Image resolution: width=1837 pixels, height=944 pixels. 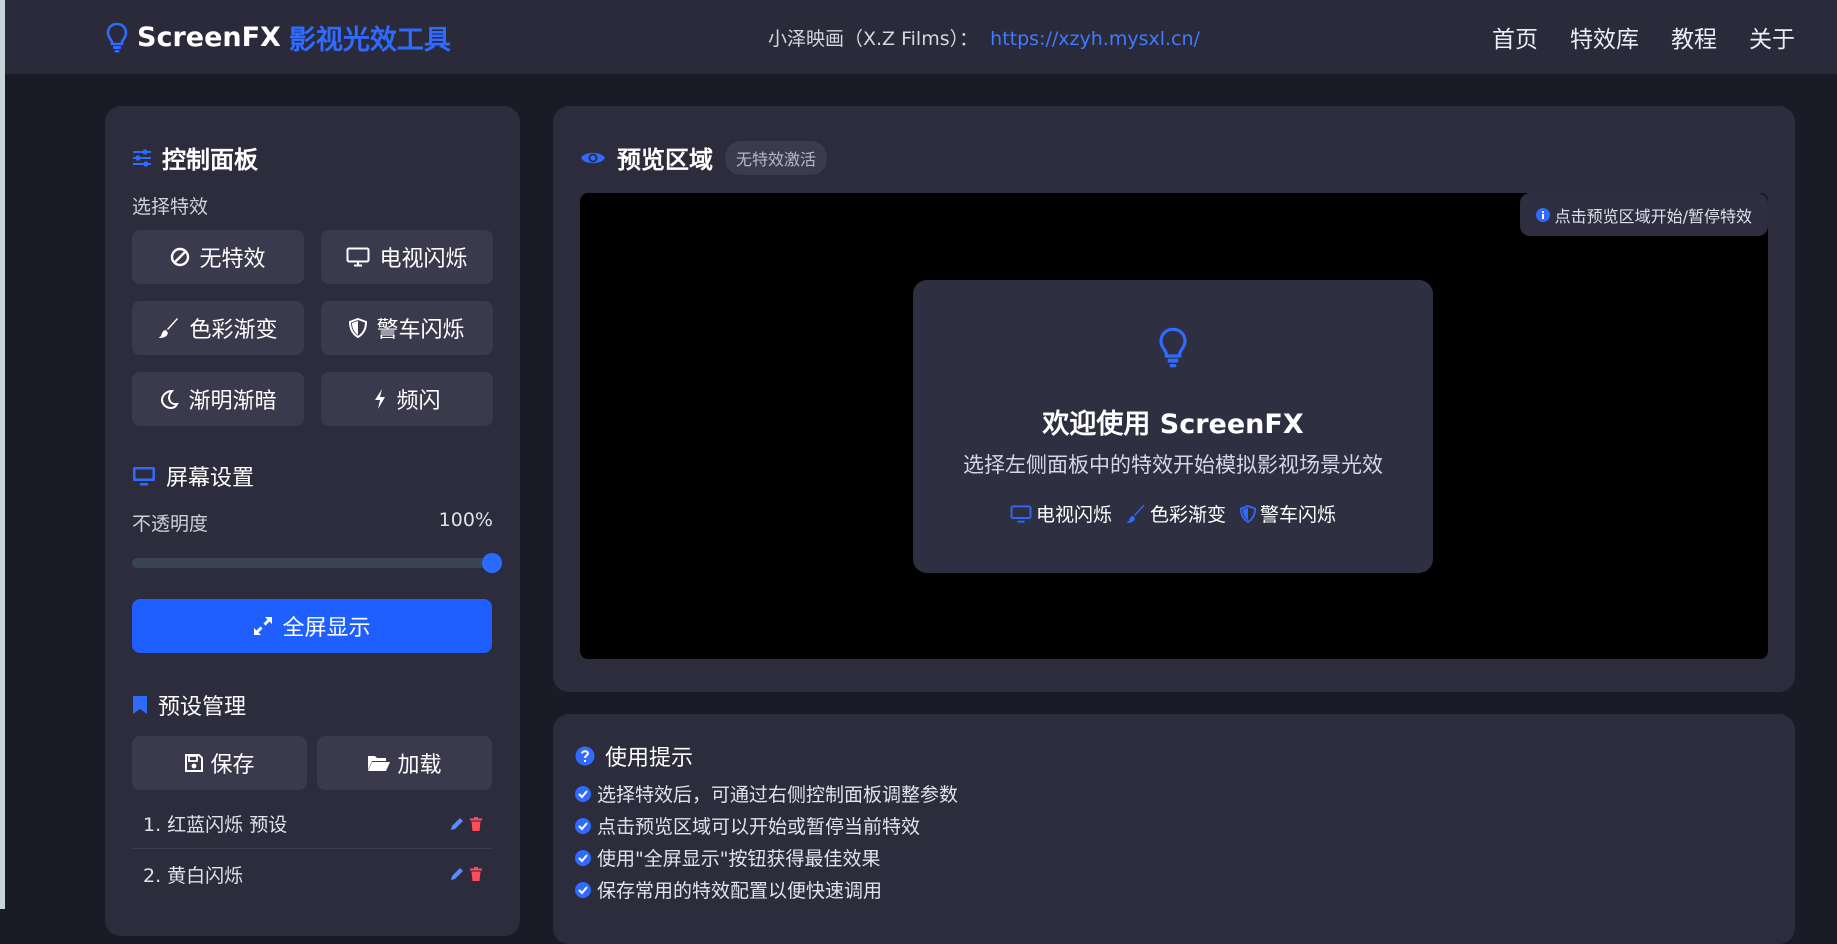 I want to click on credit-link: https://xzyh.mysxl.cn/, so click(x=1095, y=39).